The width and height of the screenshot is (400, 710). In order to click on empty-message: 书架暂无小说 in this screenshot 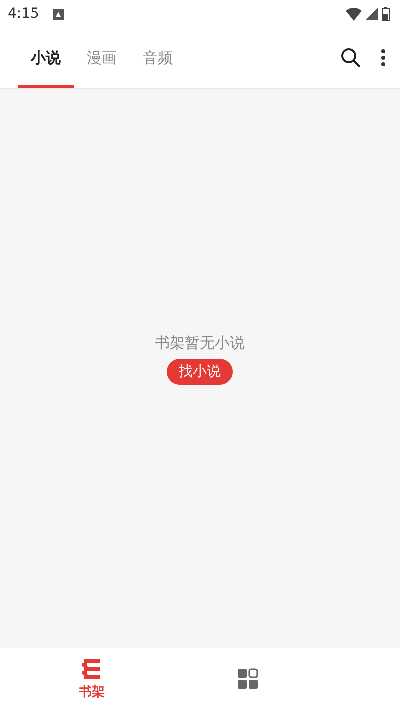, I will do `click(200, 343)`.